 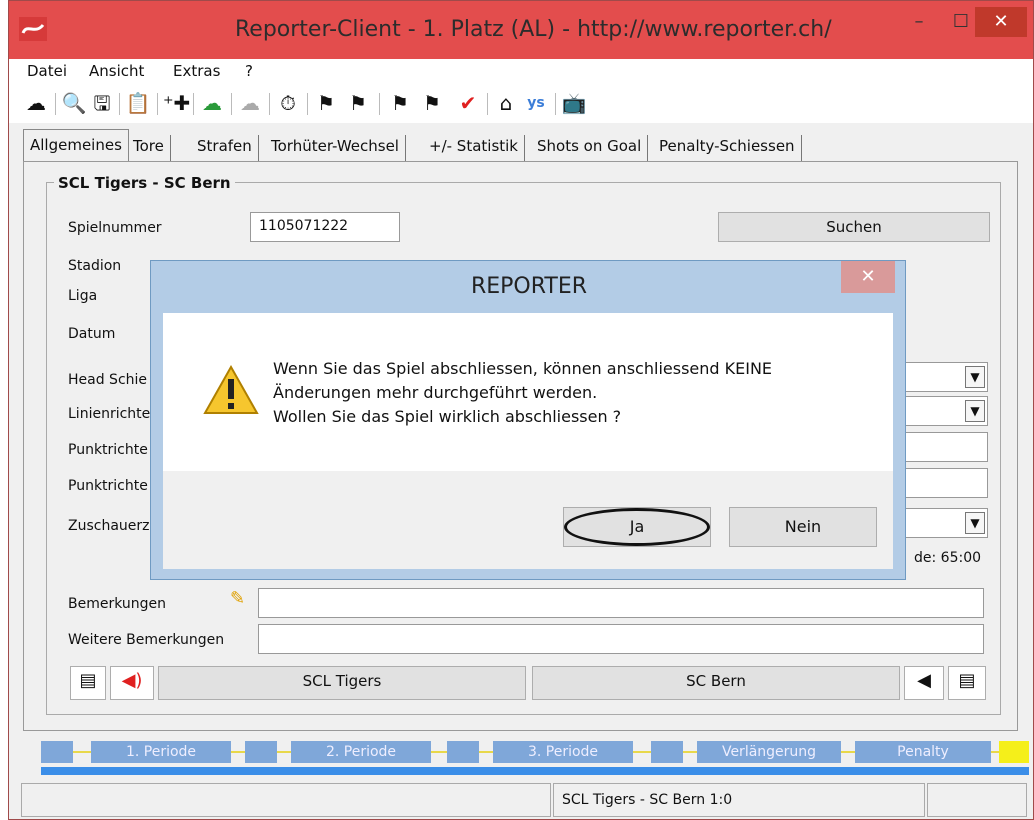 I want to click on tab-tore: Tore, so click(x=149, y=148).